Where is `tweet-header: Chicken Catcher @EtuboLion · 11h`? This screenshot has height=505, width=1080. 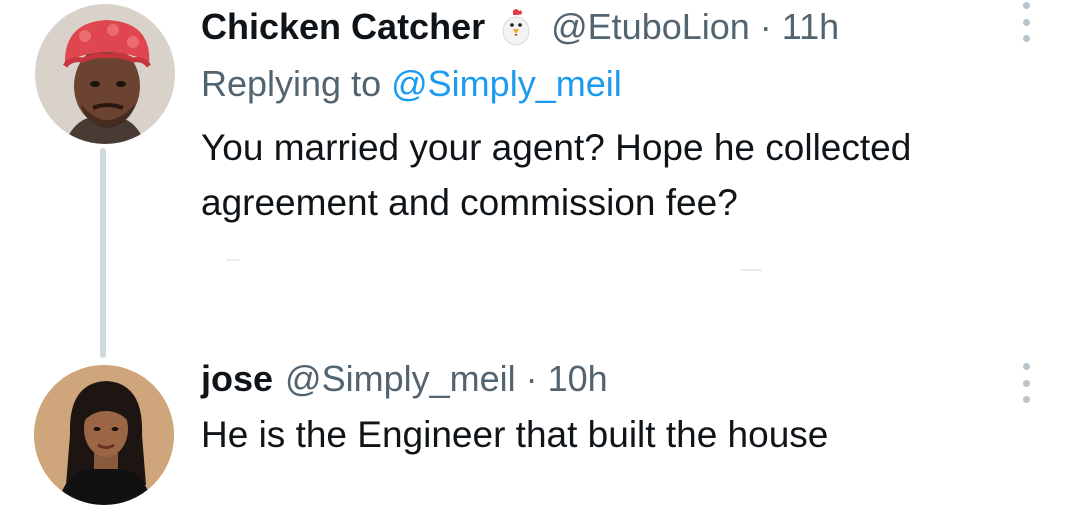 tweet-header: Chicken Catcher @EtuboLion · 11h is located at coordinates (520, 27).